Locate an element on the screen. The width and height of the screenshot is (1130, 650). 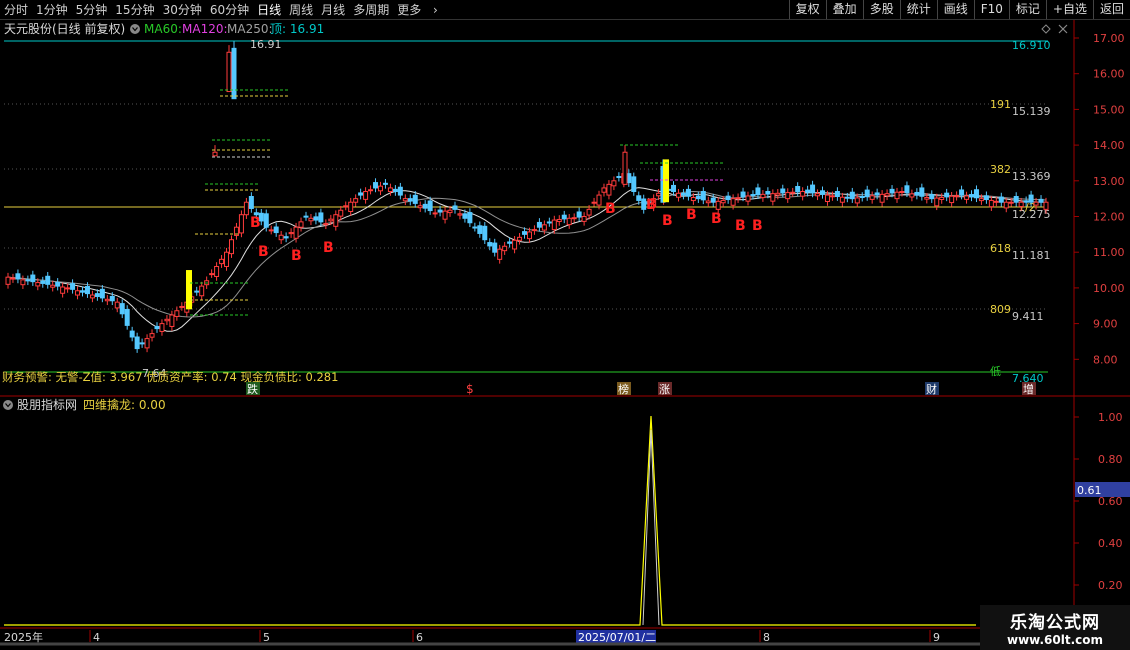
add-watchlist-button: +自选 is located at coordinates (1069, 9).